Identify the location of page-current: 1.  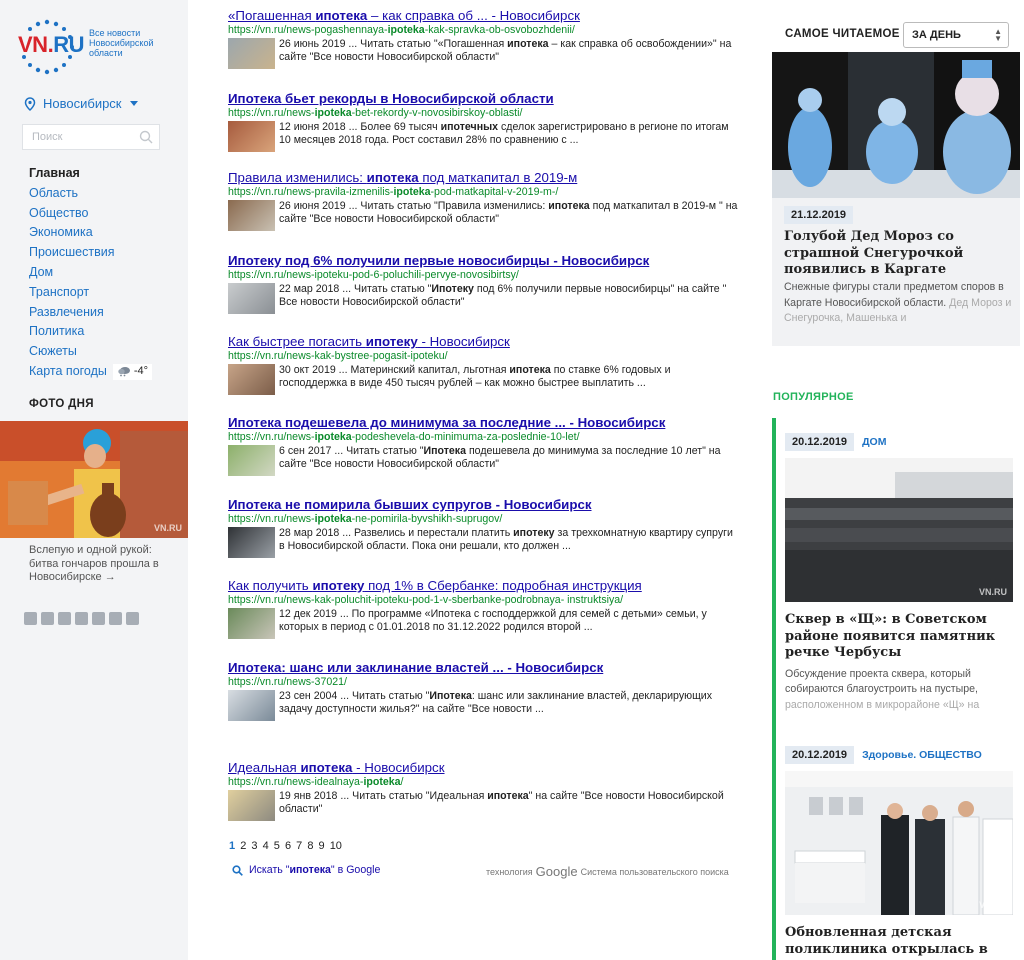
(232, 846).